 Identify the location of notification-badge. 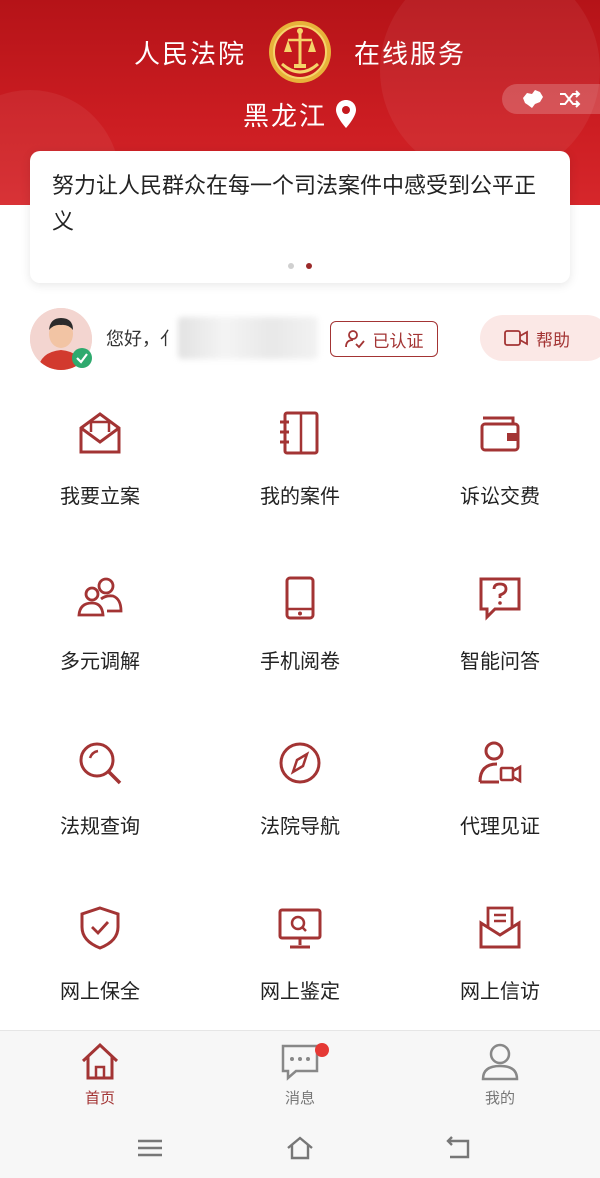
(322, 1050).